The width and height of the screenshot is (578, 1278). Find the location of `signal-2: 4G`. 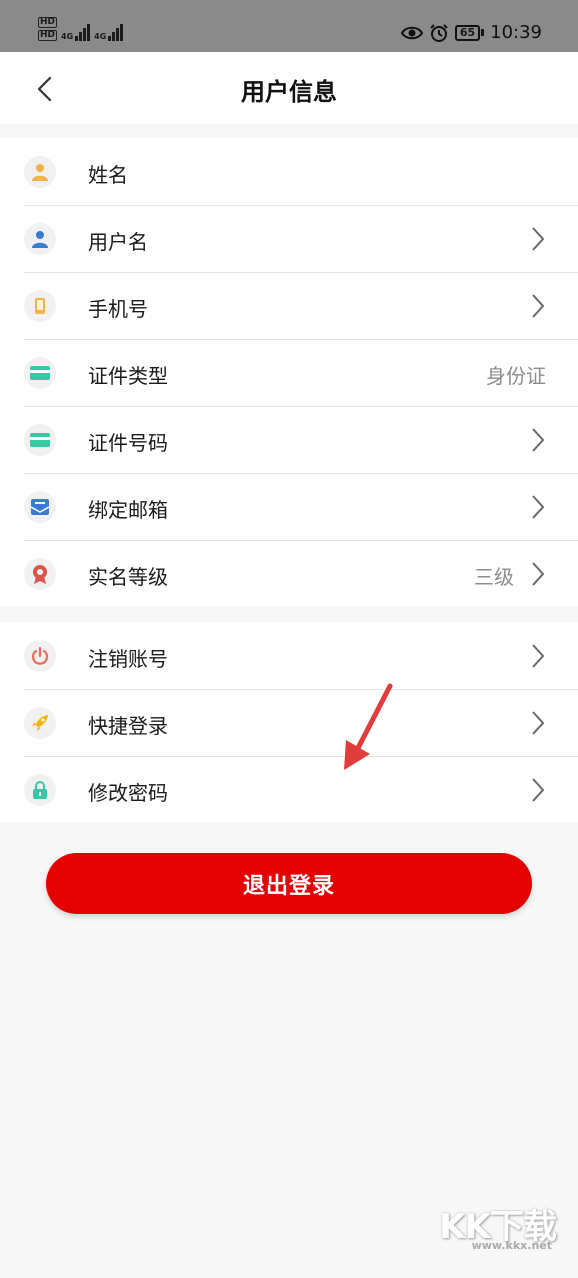

signal-2: 4G is located at coordinates (109, 32).